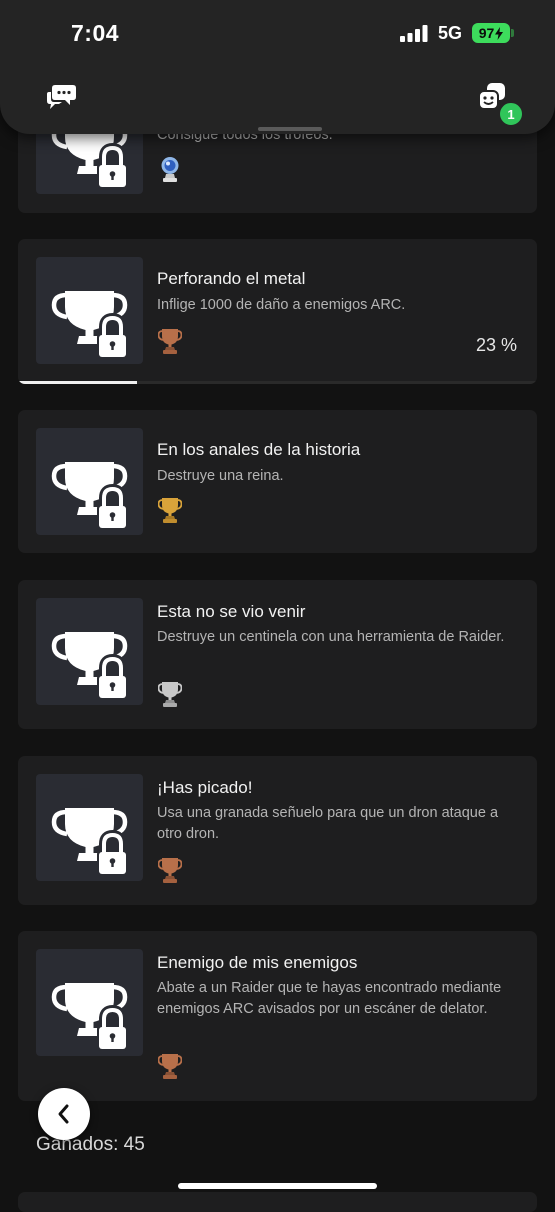 Image resolution: width=555 pixels, height=1212 pixels. Describe the element at coordinates (290, 129) in the screenshot. I see `drag-handle` at that location.